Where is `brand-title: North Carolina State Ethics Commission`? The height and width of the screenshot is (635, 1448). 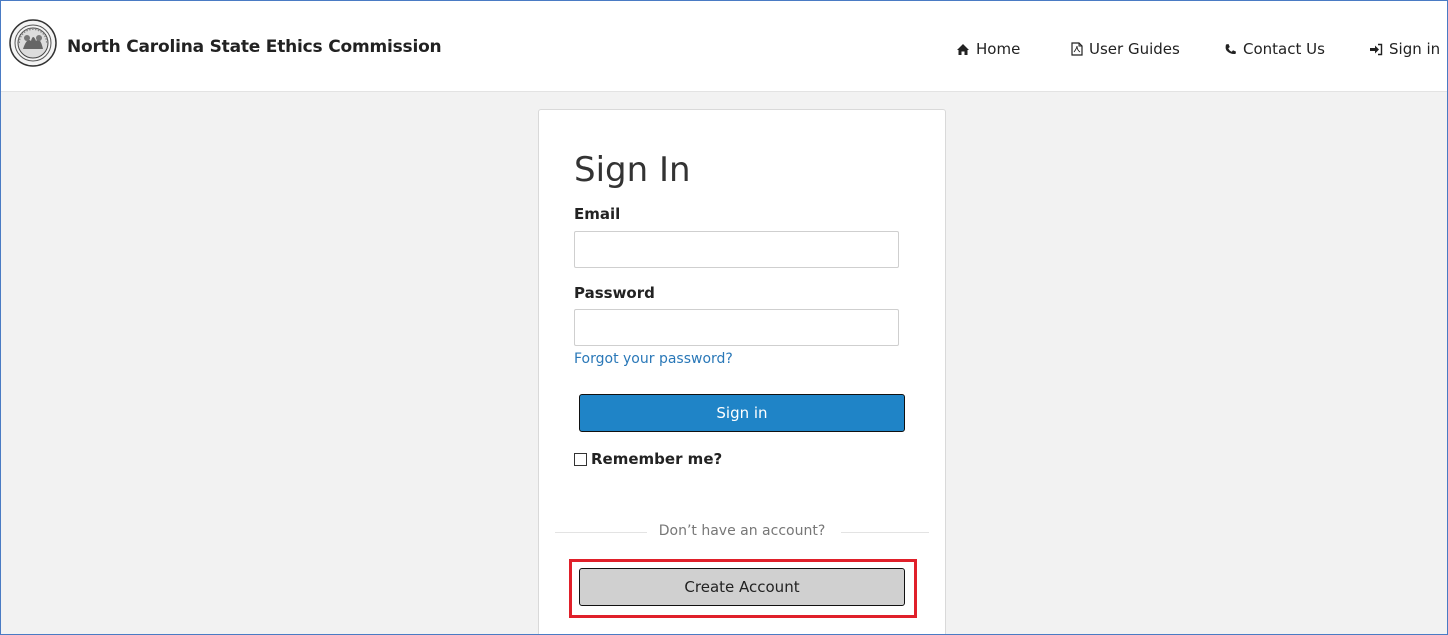 brand-title: North Carolina State Ethics Commission is located at coordinates (254, 47).